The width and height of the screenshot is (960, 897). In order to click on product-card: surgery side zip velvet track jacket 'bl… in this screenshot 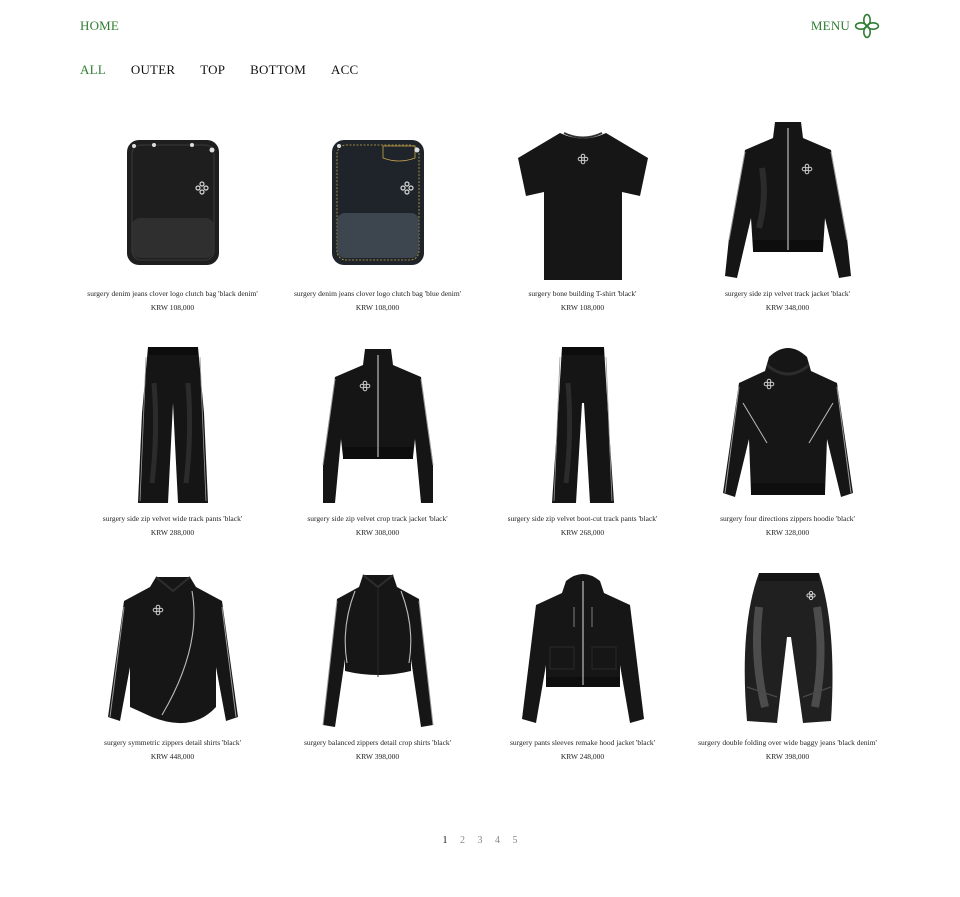, I will do `click(787, 224)`.